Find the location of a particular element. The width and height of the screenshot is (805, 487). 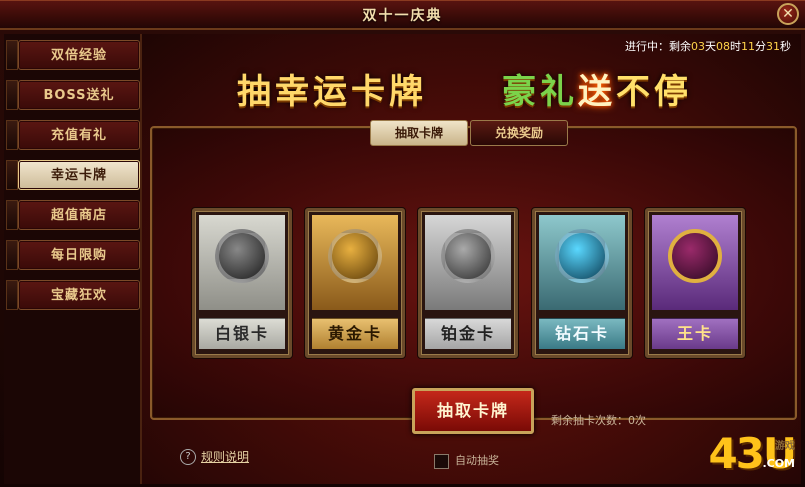

countdown-days: 03 is located at coordinates (698, 46).